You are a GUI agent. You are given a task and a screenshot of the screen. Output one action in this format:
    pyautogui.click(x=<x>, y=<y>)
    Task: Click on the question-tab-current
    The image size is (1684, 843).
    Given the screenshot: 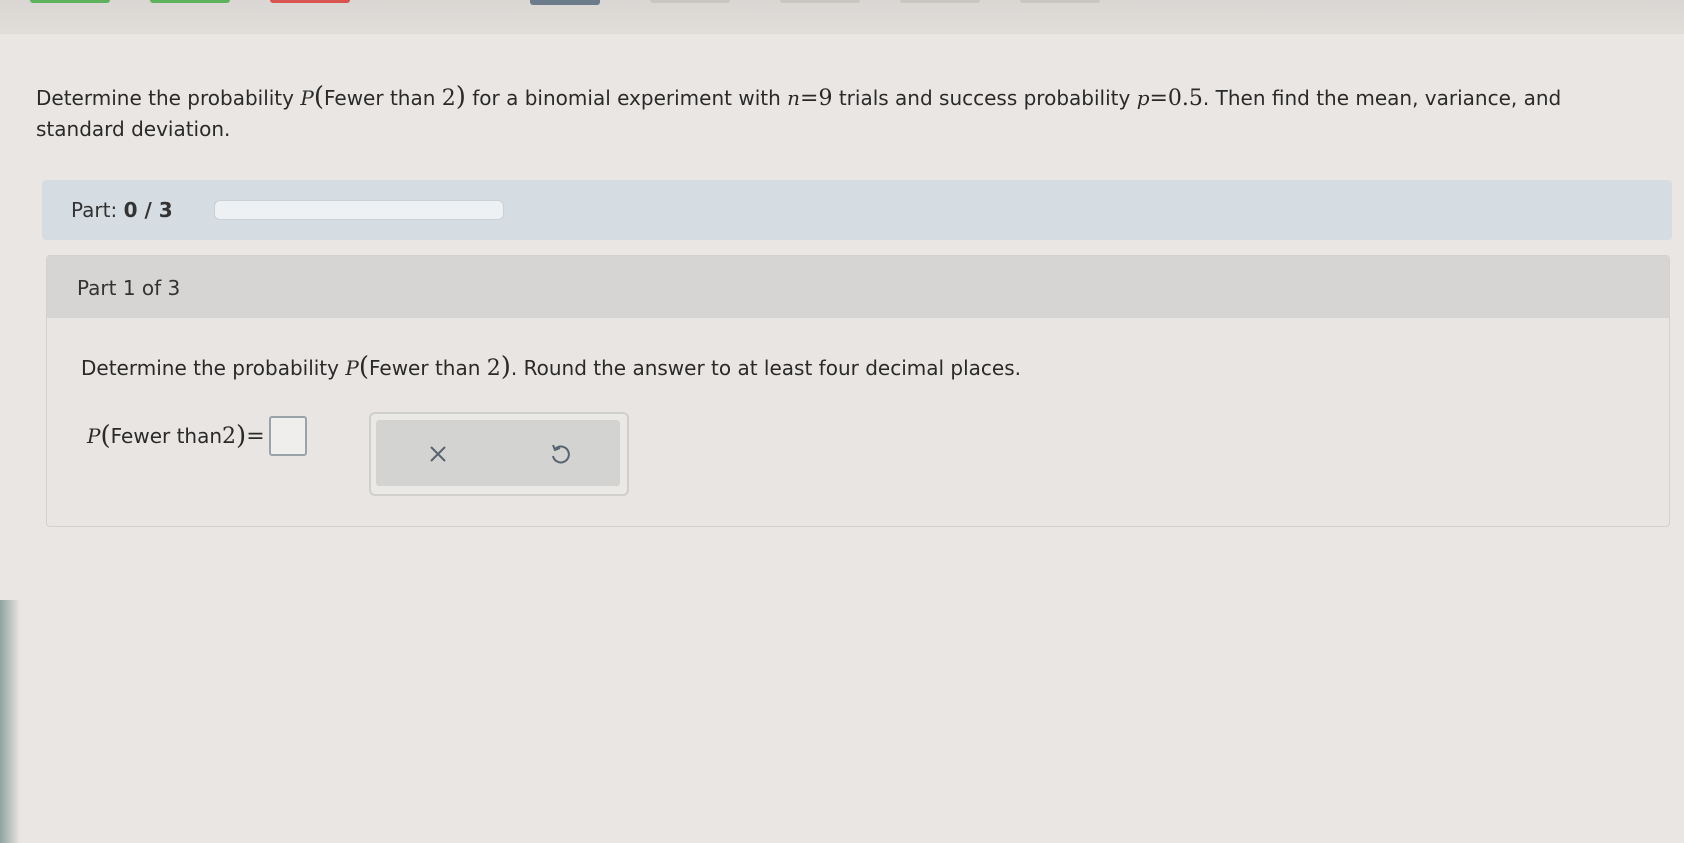 What is the action you would take?
    pyautogui.click(x=565, y=2)
    